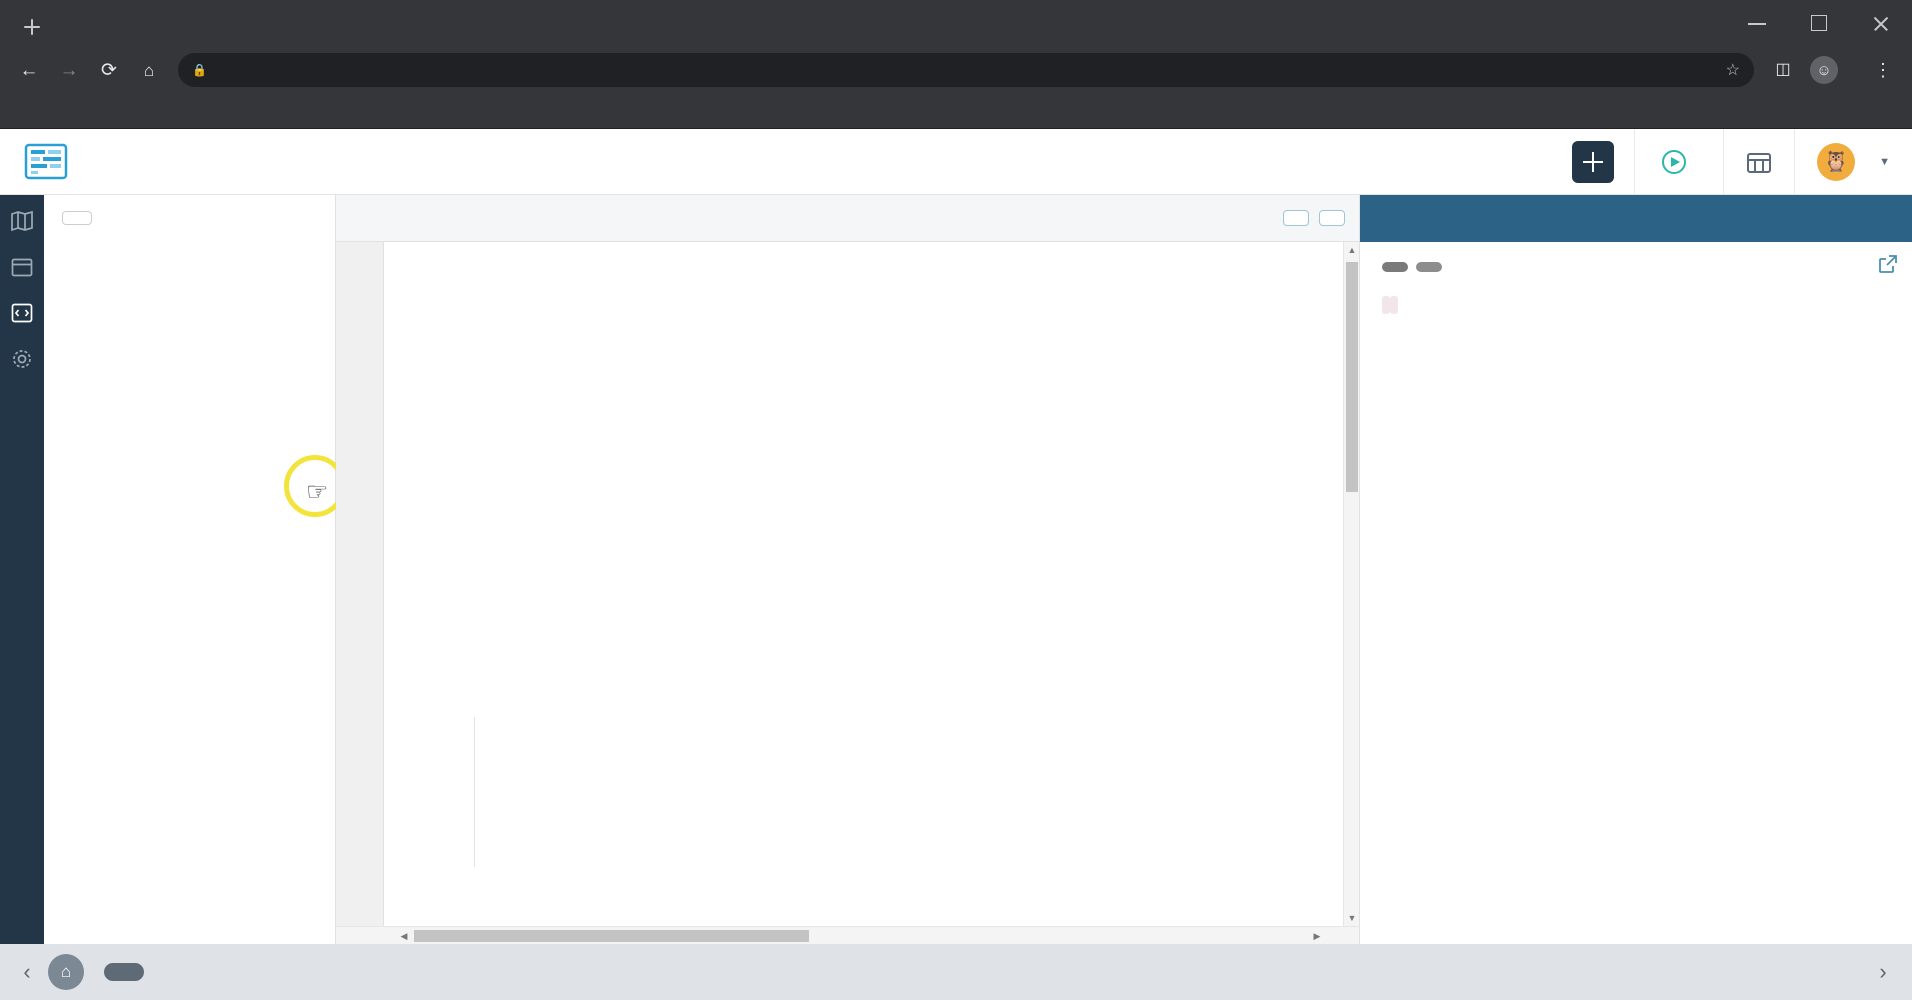  Describe the element at coordinates (195, 569) in the screenshot. I see `file-panel: ☞` at that location.